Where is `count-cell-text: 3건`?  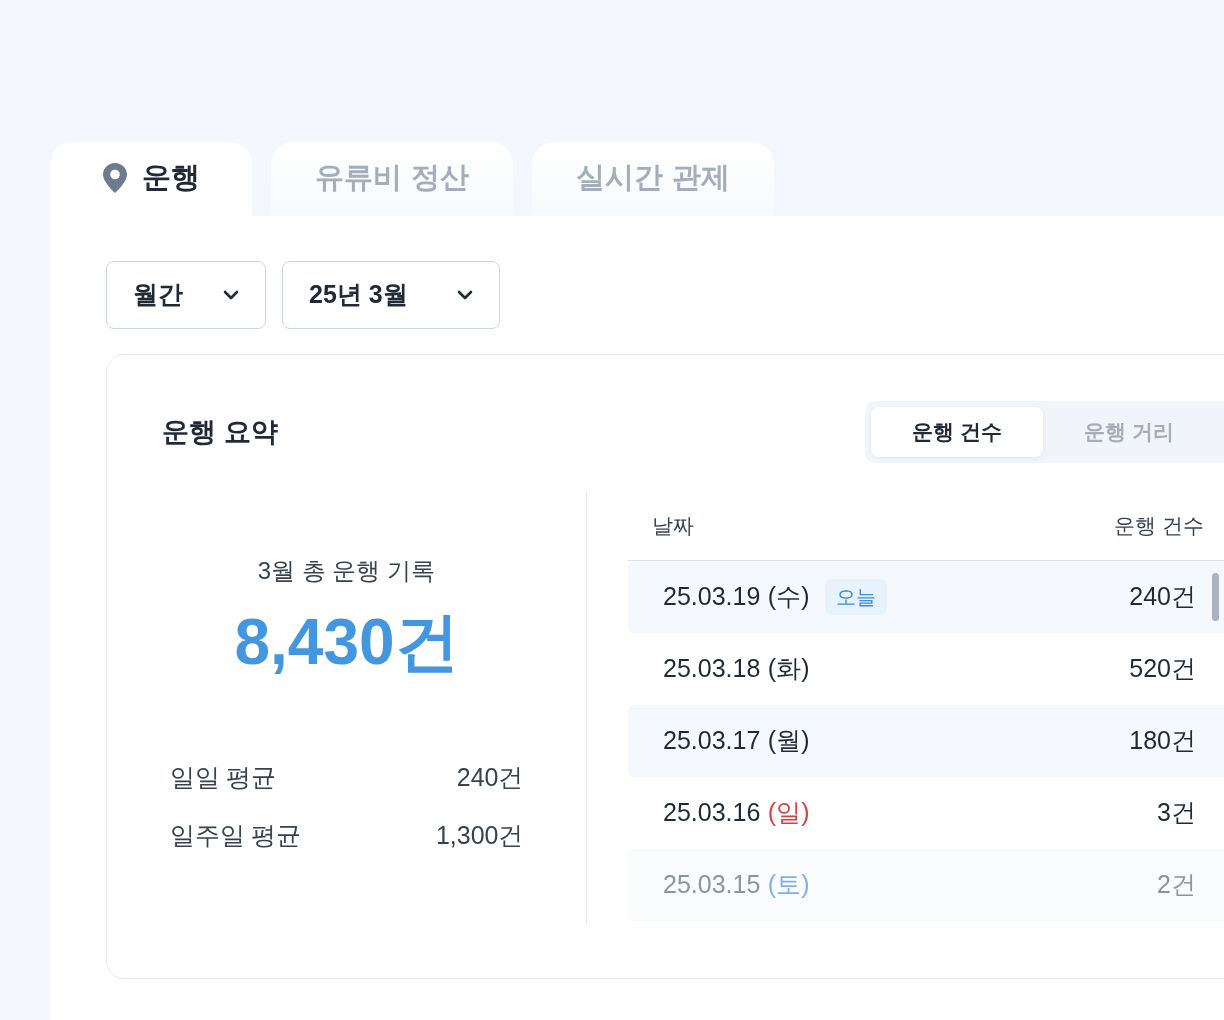 count-cell-text: 3건 is located at coordinates (1176, 813).